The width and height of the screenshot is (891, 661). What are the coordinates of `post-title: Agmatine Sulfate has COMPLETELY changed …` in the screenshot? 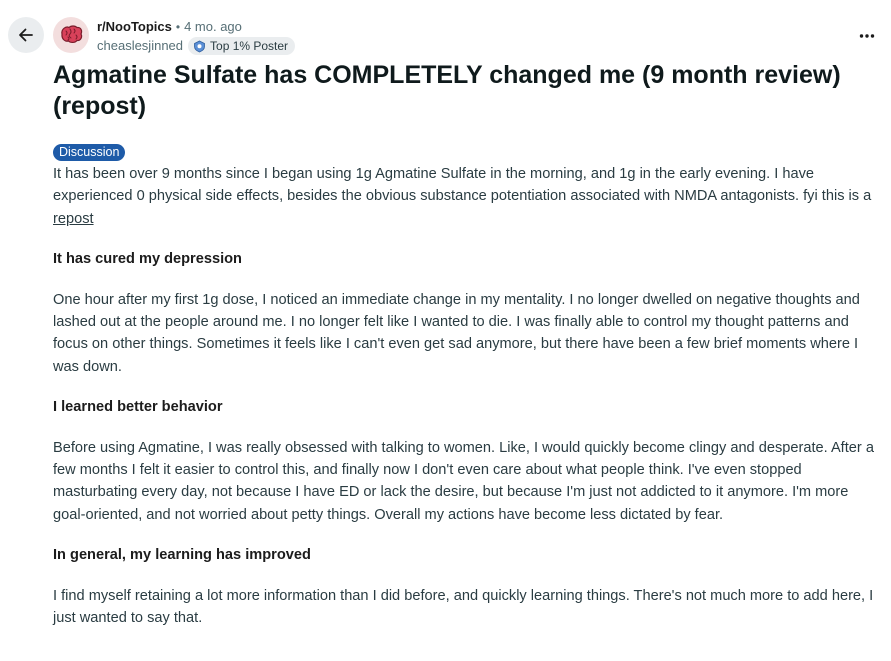 It's located at (463, 91).